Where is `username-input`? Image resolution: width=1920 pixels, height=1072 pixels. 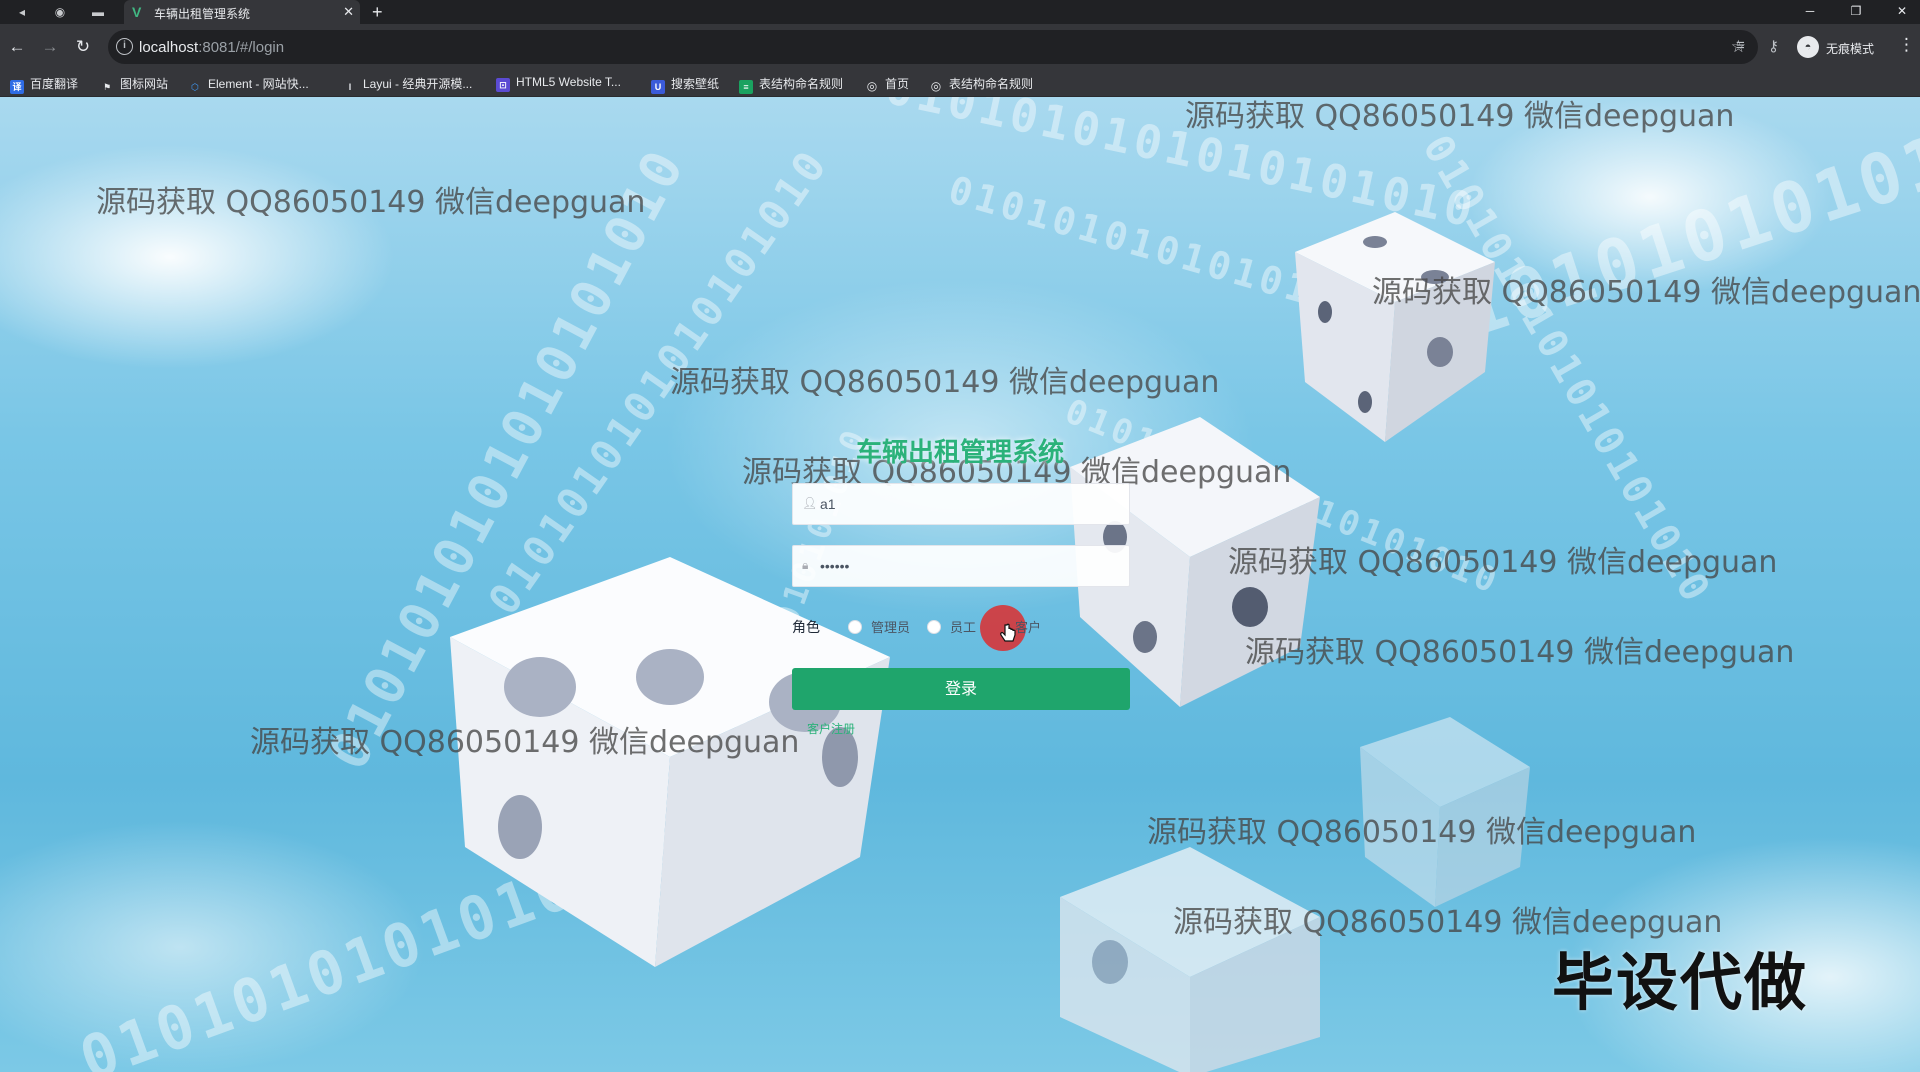 username-input is located at coordinates (970, 504).